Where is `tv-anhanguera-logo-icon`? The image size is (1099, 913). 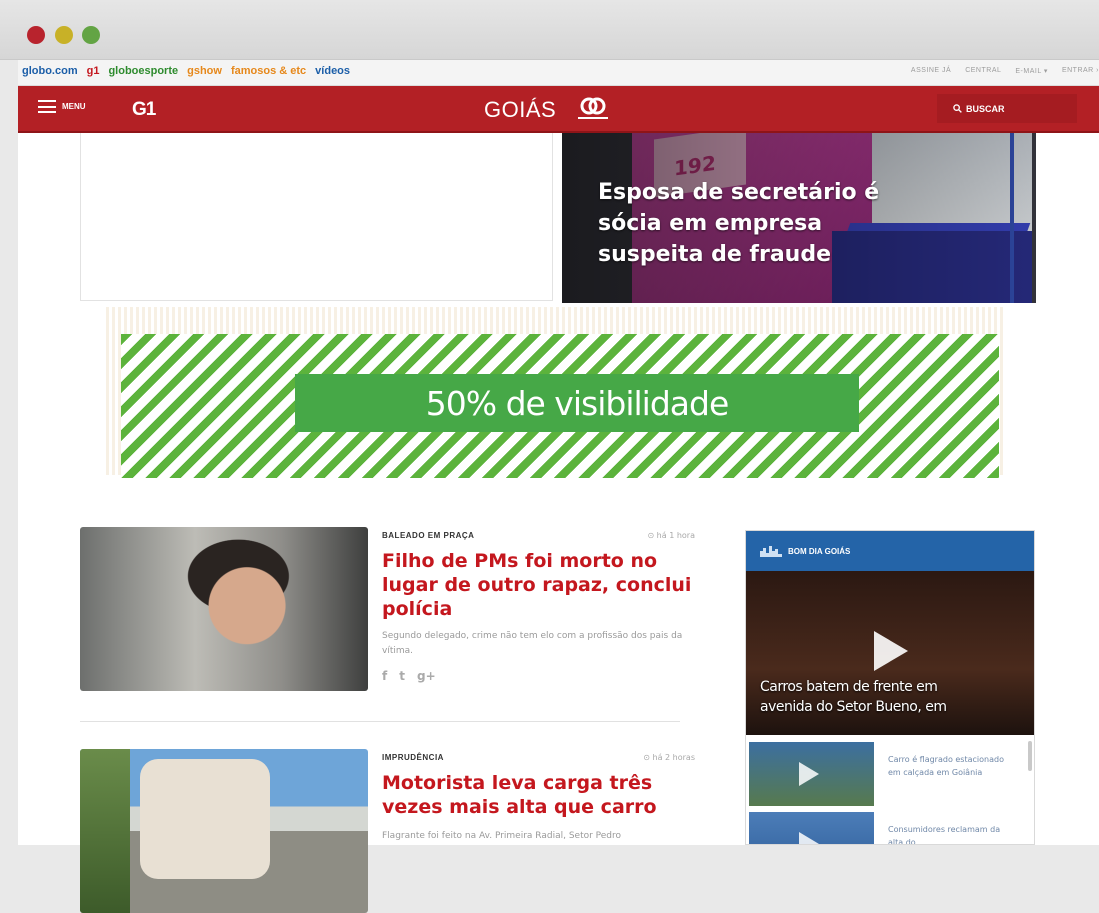 tv-anhanguera-logo-icon is located at coordinates (593, 108).